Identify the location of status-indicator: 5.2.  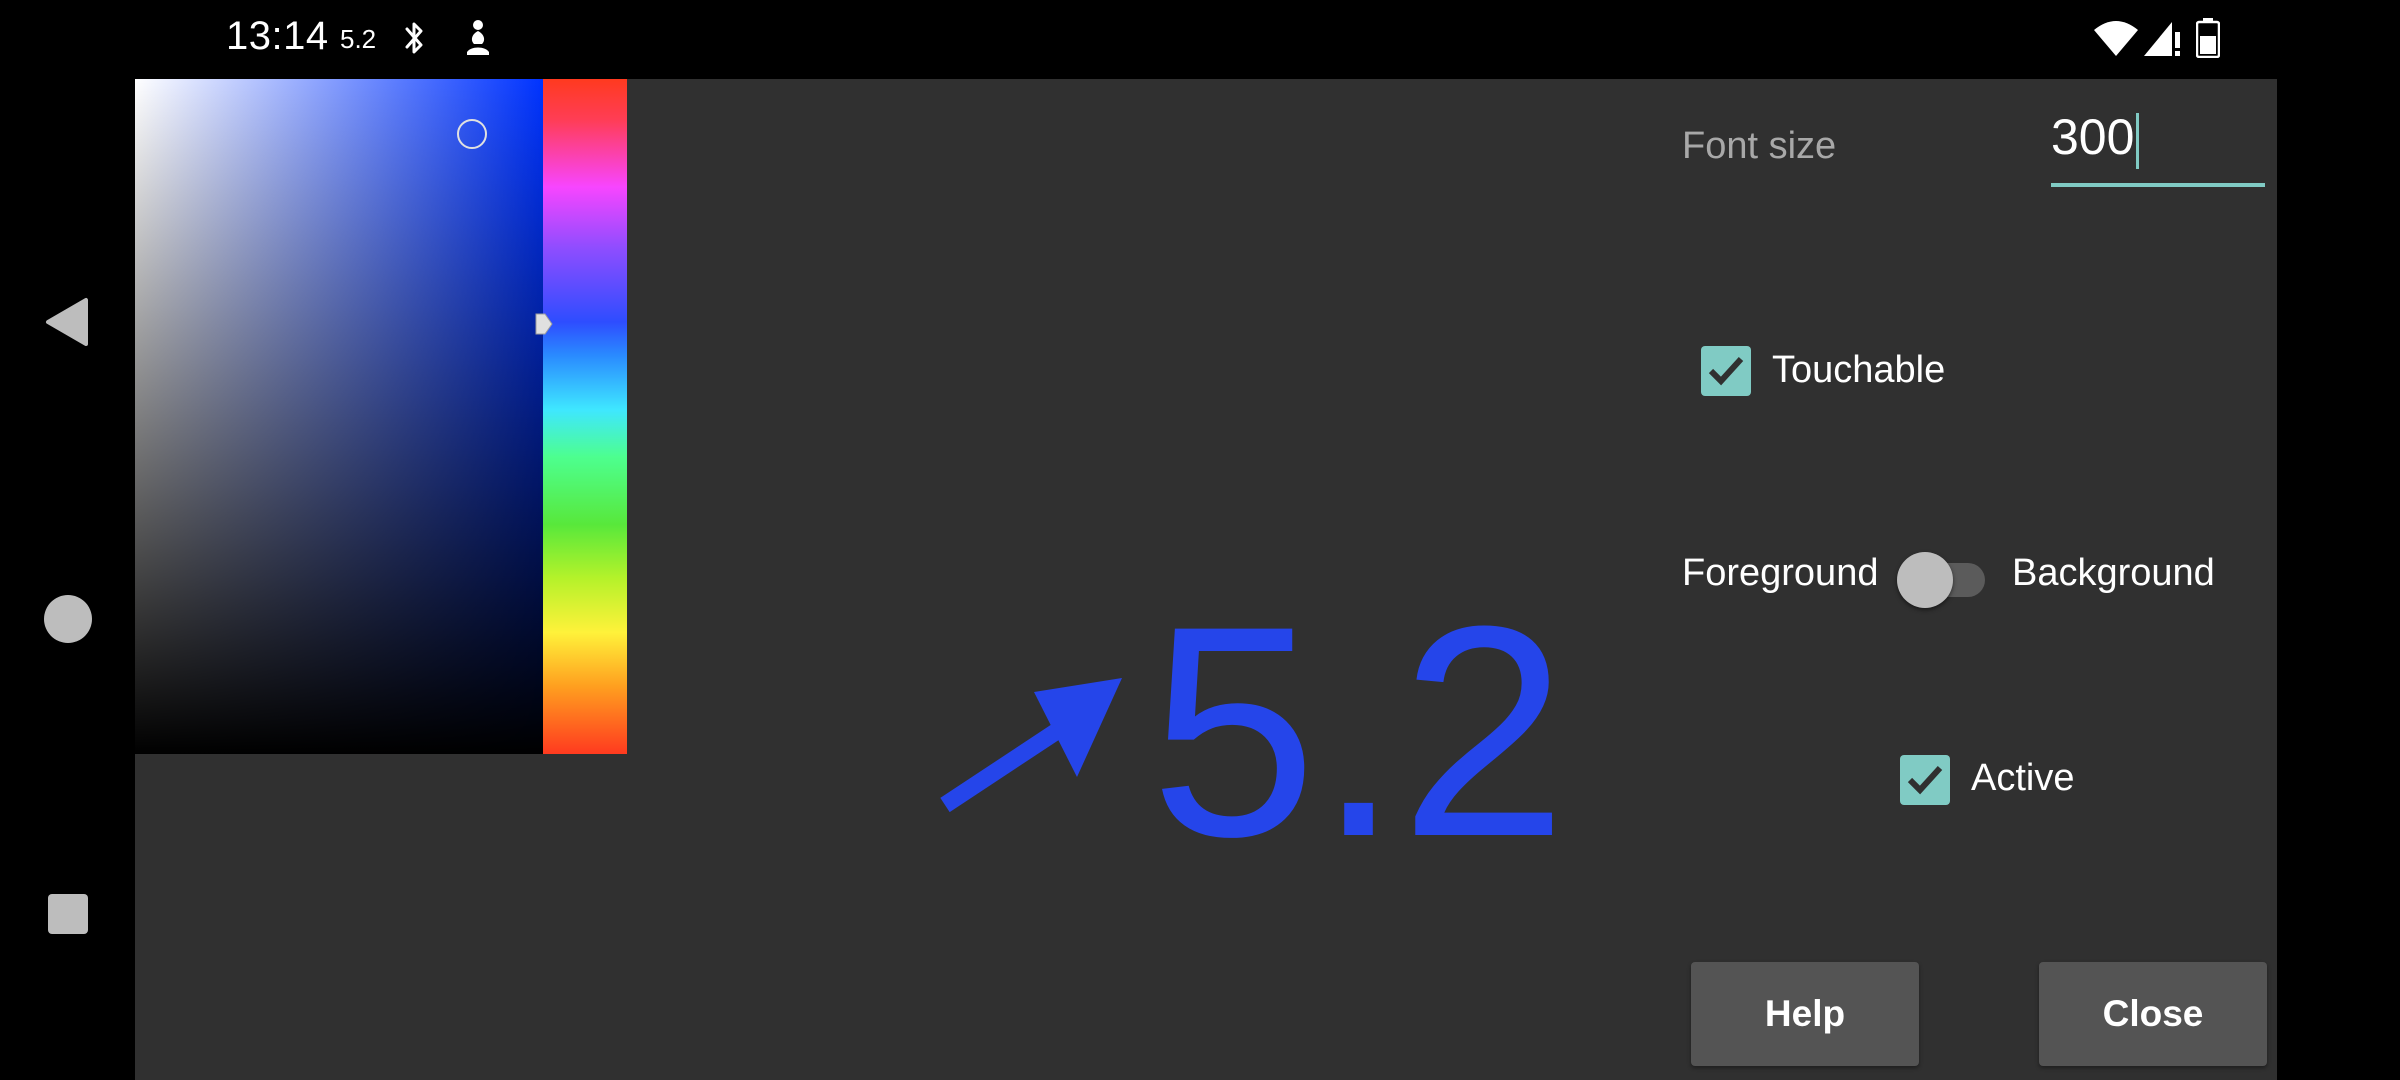
(358, 39).